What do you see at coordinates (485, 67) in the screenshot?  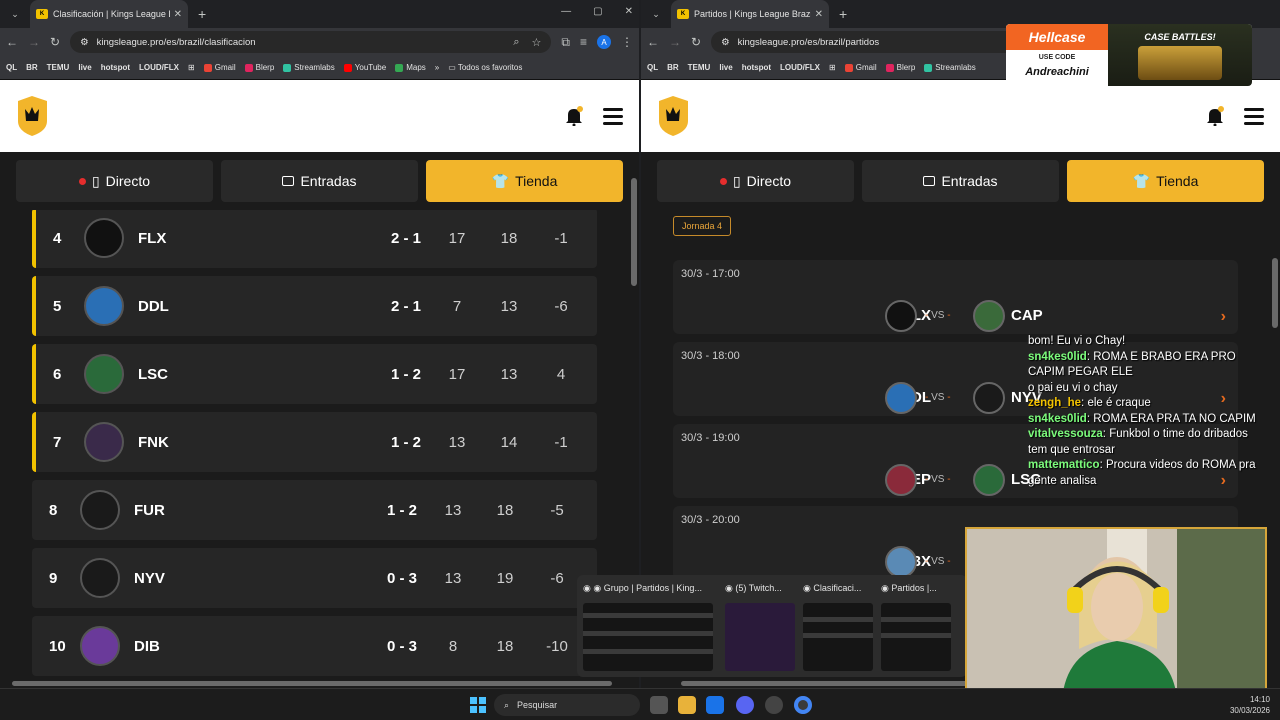 I see `all-favorites-folder: ▭ Todos os favoritos` at bounding box center [485, 67].